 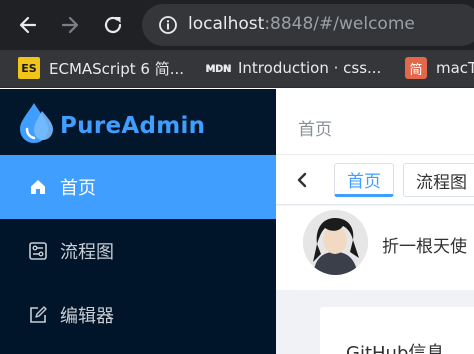 I want to click on chevron-left-icon, so click(x=302, y=180).